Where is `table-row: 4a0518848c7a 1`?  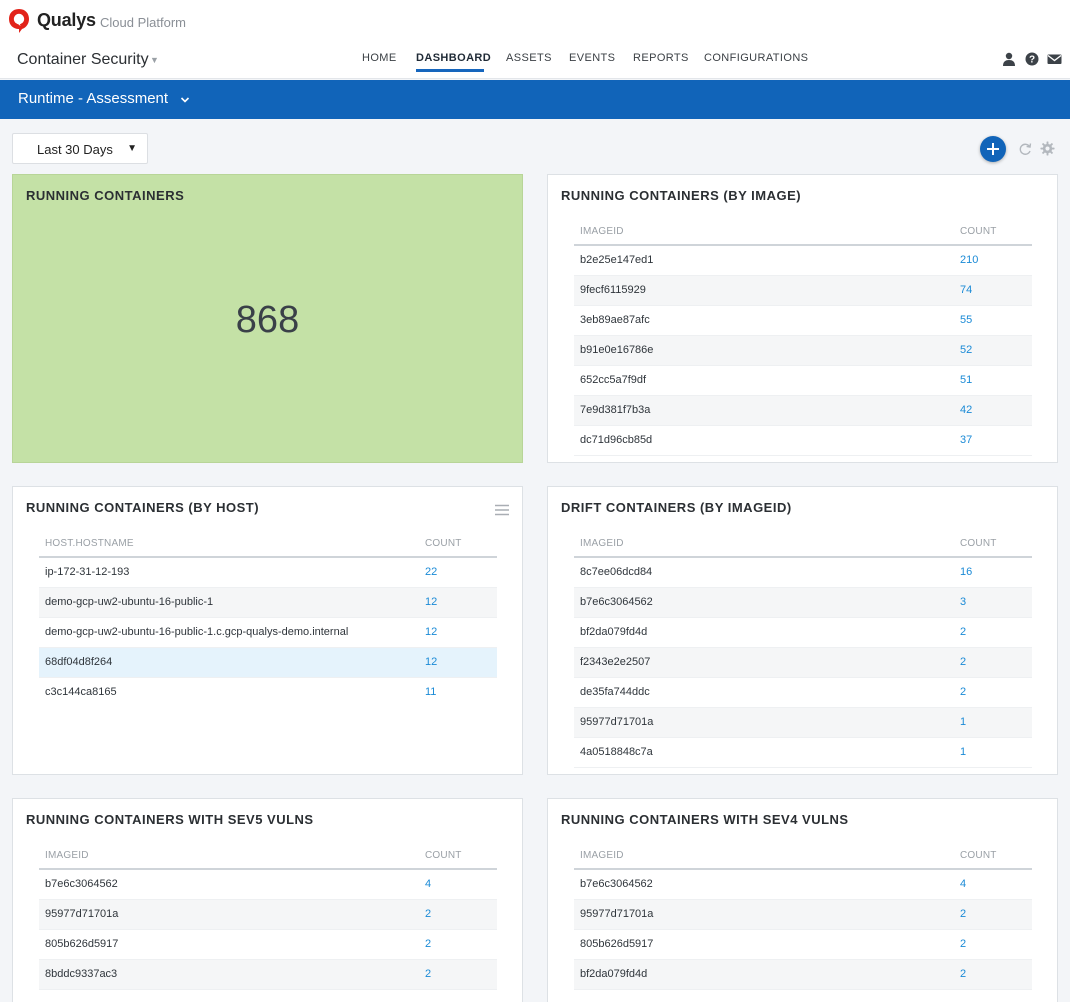 table-row: 4a0518848c7a 1 is located at coordinates (803, 752).